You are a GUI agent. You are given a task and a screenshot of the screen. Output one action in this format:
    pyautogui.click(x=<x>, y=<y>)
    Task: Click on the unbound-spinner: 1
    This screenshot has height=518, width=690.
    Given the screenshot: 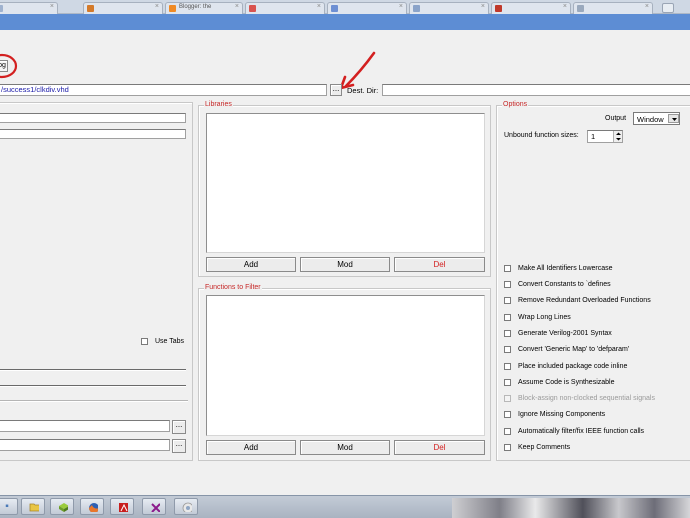 What is the action you would take?
    pyautogui.click(x=605, y=136)
    